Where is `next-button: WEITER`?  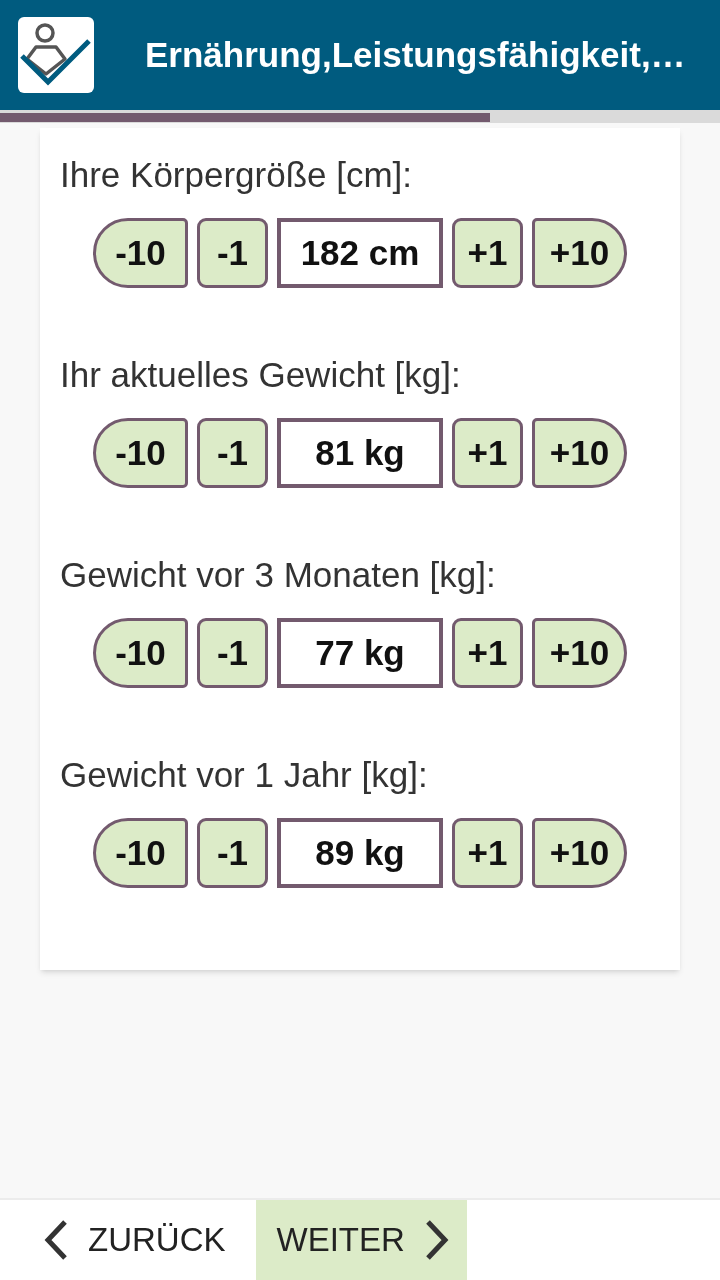
next-button: WEITER is located at coordinates (361, 1240).